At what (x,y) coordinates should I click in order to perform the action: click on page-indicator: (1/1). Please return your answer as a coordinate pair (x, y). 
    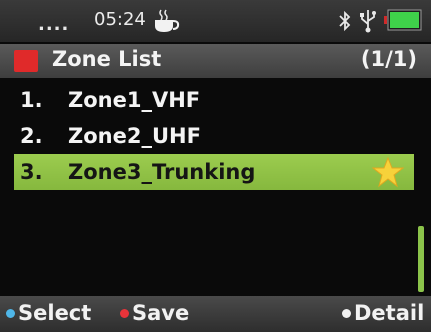
    Looking at the image, I should click on (388, 59).